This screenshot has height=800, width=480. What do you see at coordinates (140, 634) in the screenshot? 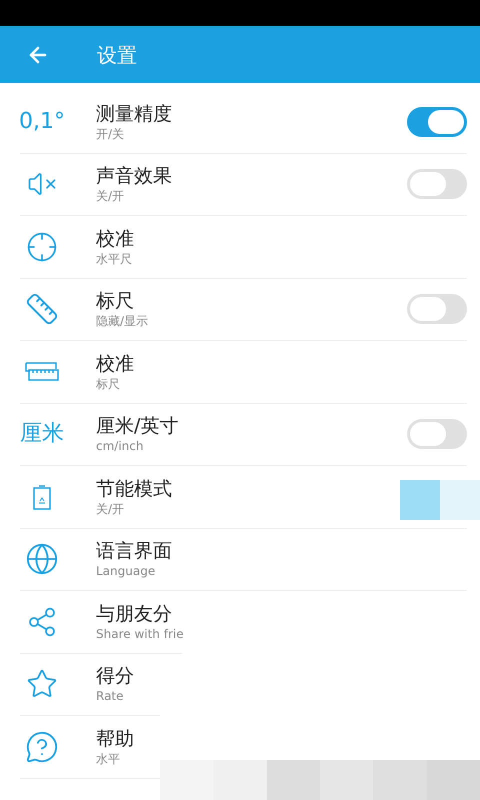
I see `setting-subtitle: Share with frie` at bounding box center [140, 634].